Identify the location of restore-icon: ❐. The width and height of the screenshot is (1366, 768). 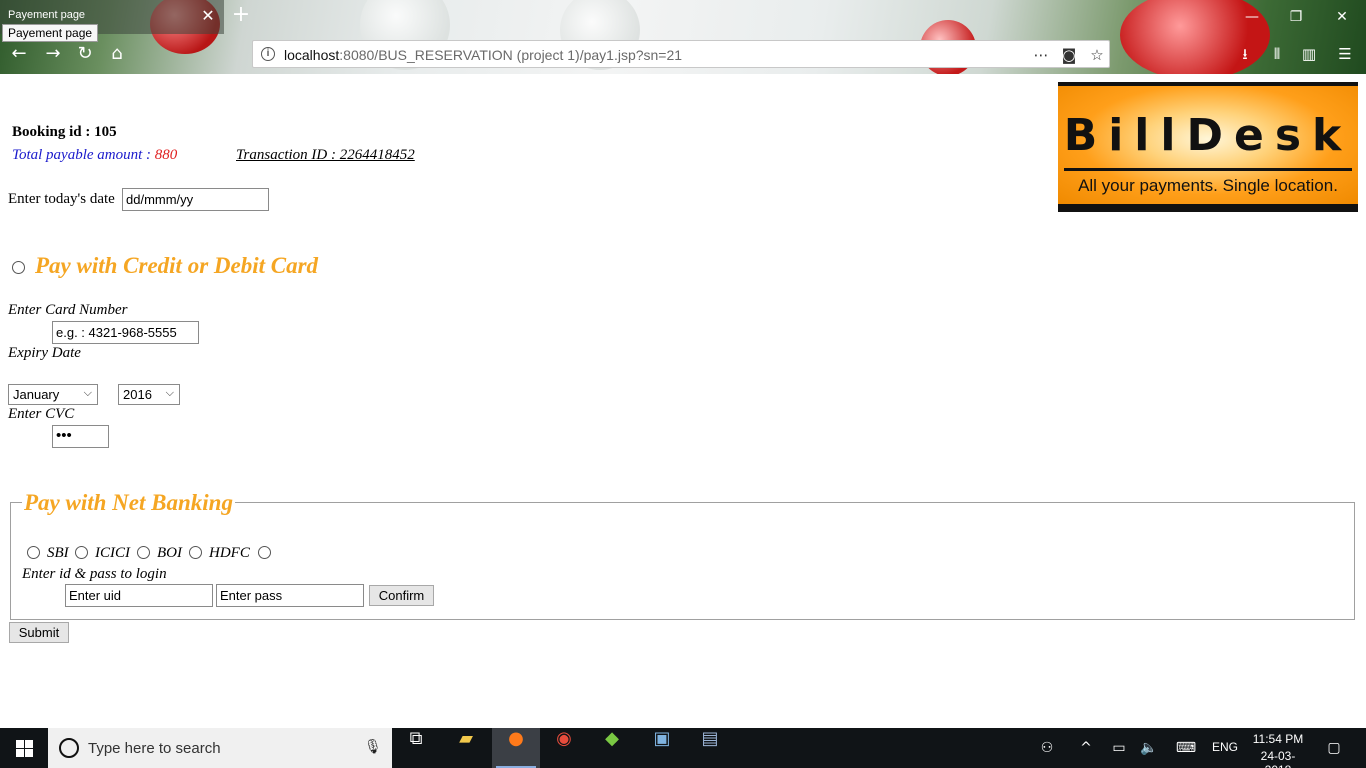
(1296, 17).